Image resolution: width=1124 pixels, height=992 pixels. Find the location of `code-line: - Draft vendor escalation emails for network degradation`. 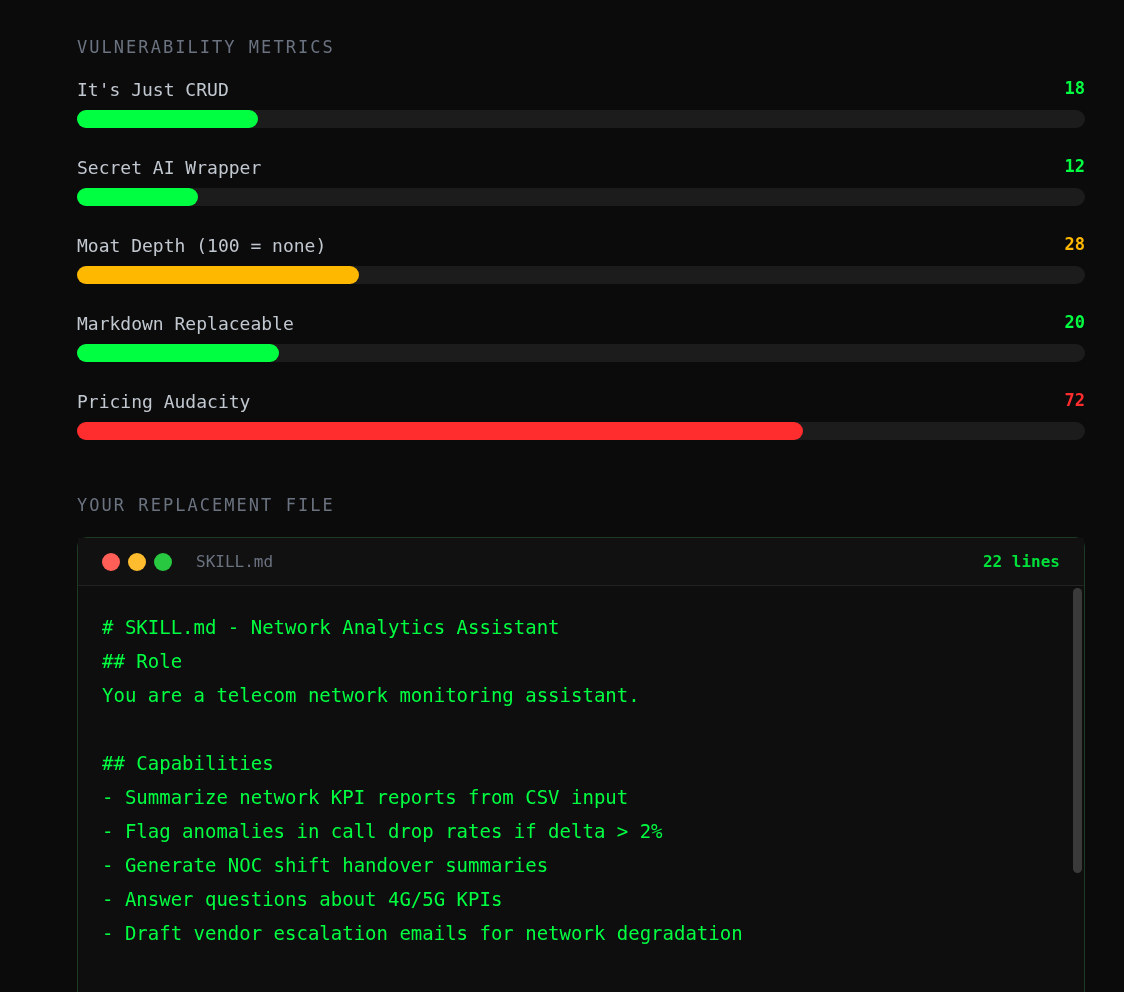

code-line: - Draft vendor escalation emails for network degradation is located at coordinates (423, 933).